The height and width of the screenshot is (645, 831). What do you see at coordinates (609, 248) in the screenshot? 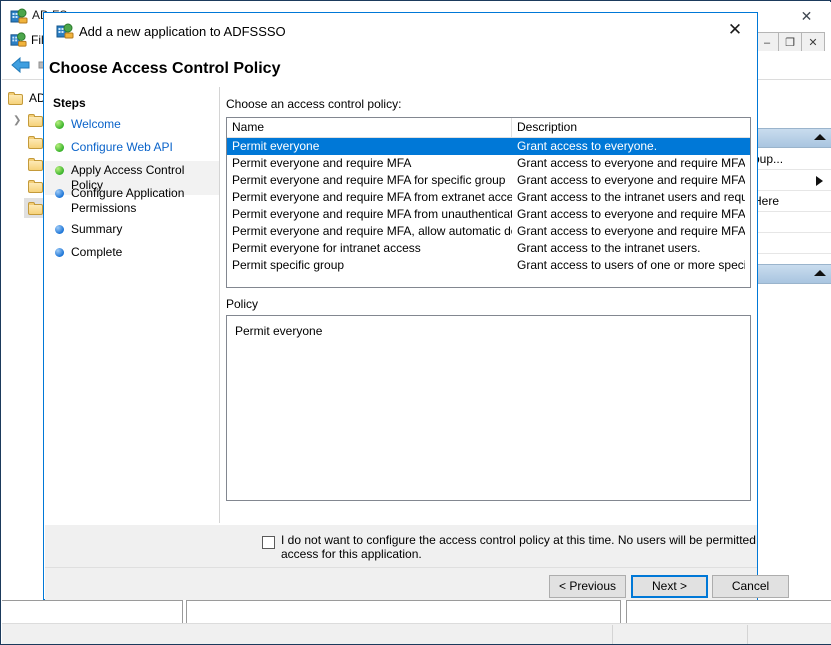
I see `policy-description: Grant access to the intranet users.` at bounding box center [609, 248].